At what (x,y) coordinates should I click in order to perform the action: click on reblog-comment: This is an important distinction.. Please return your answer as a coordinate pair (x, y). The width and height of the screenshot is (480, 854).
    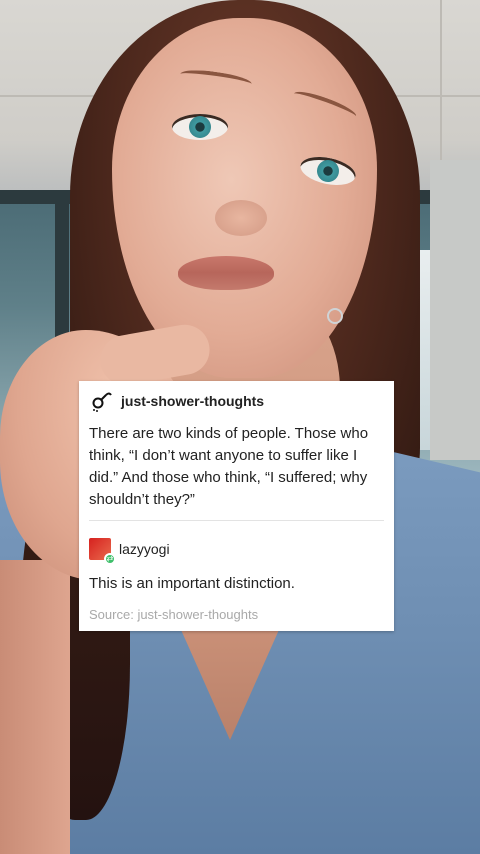
    Looking at the image, I should click on (192, 583).